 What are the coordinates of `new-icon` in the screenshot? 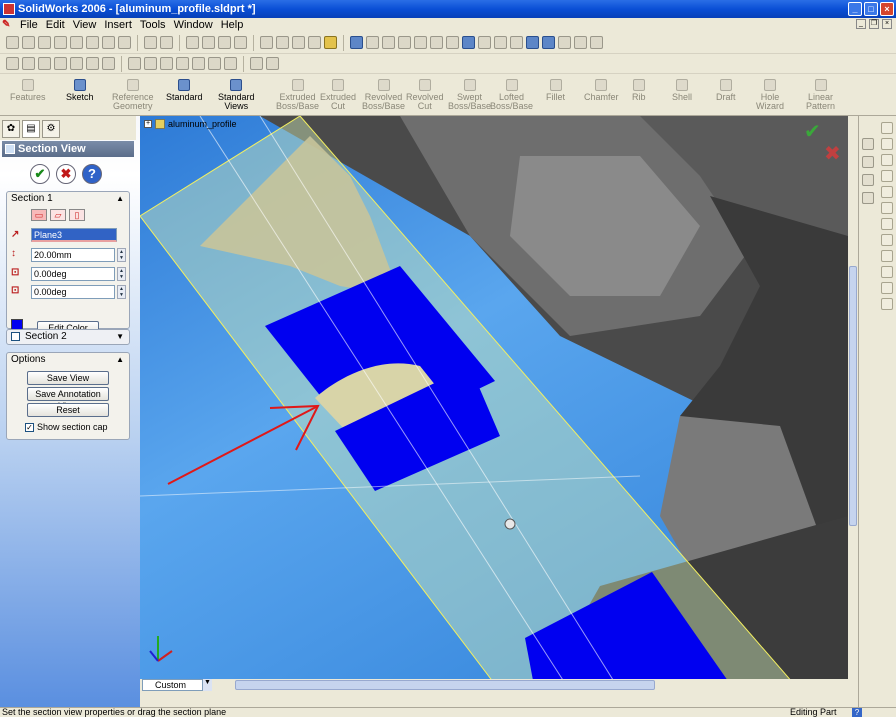 It's located at (12, 42).